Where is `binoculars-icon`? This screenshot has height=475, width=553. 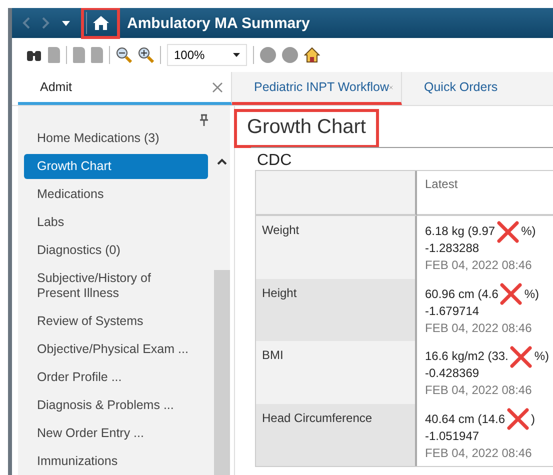 binoculars-icon is located at coordinates (34, 55).